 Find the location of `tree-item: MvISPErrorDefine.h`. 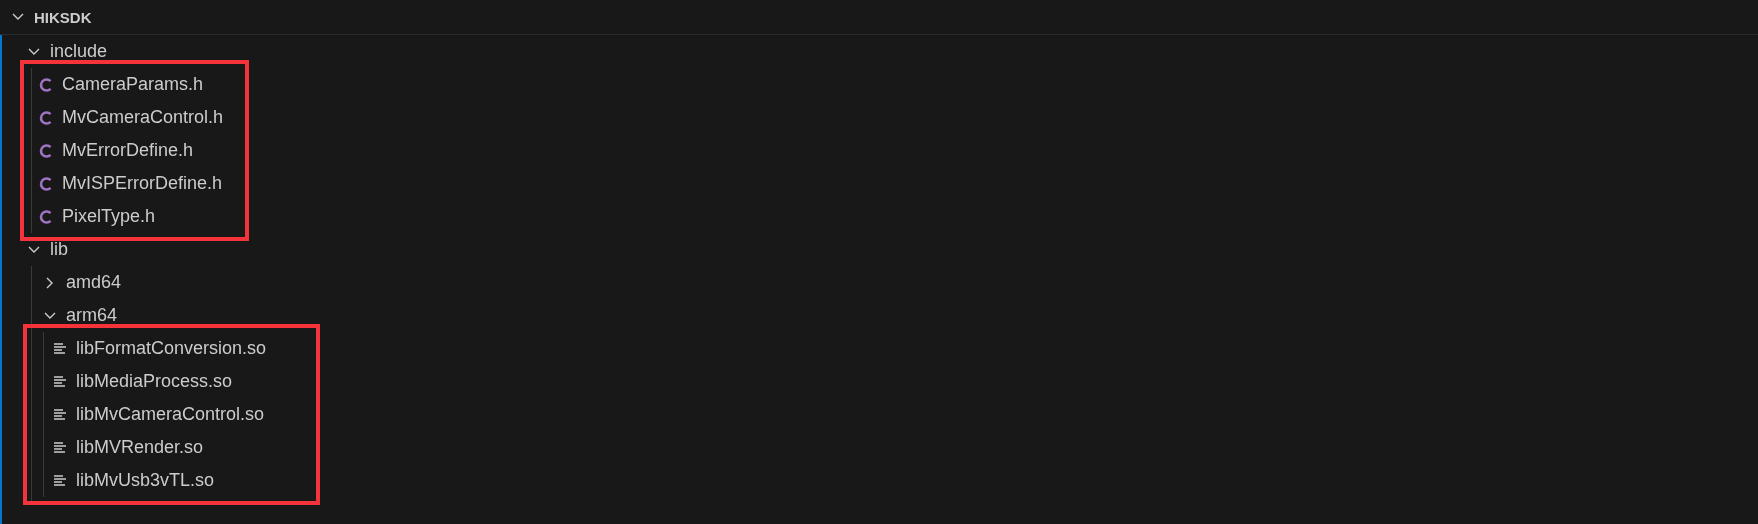

tree-item: MvISPErrorDefine.h is located at coordinates (124, 183).